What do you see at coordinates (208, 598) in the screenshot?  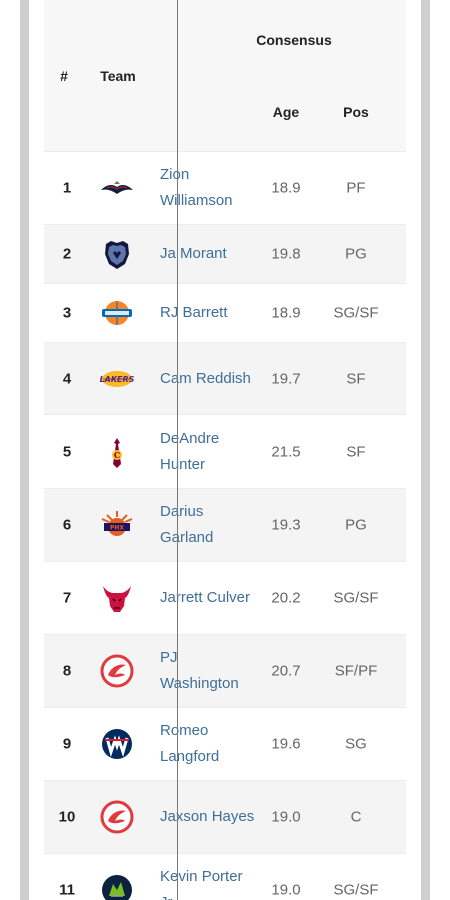 I see `player-name-link: Jarrett Culver` at bounding box center [208, 598].